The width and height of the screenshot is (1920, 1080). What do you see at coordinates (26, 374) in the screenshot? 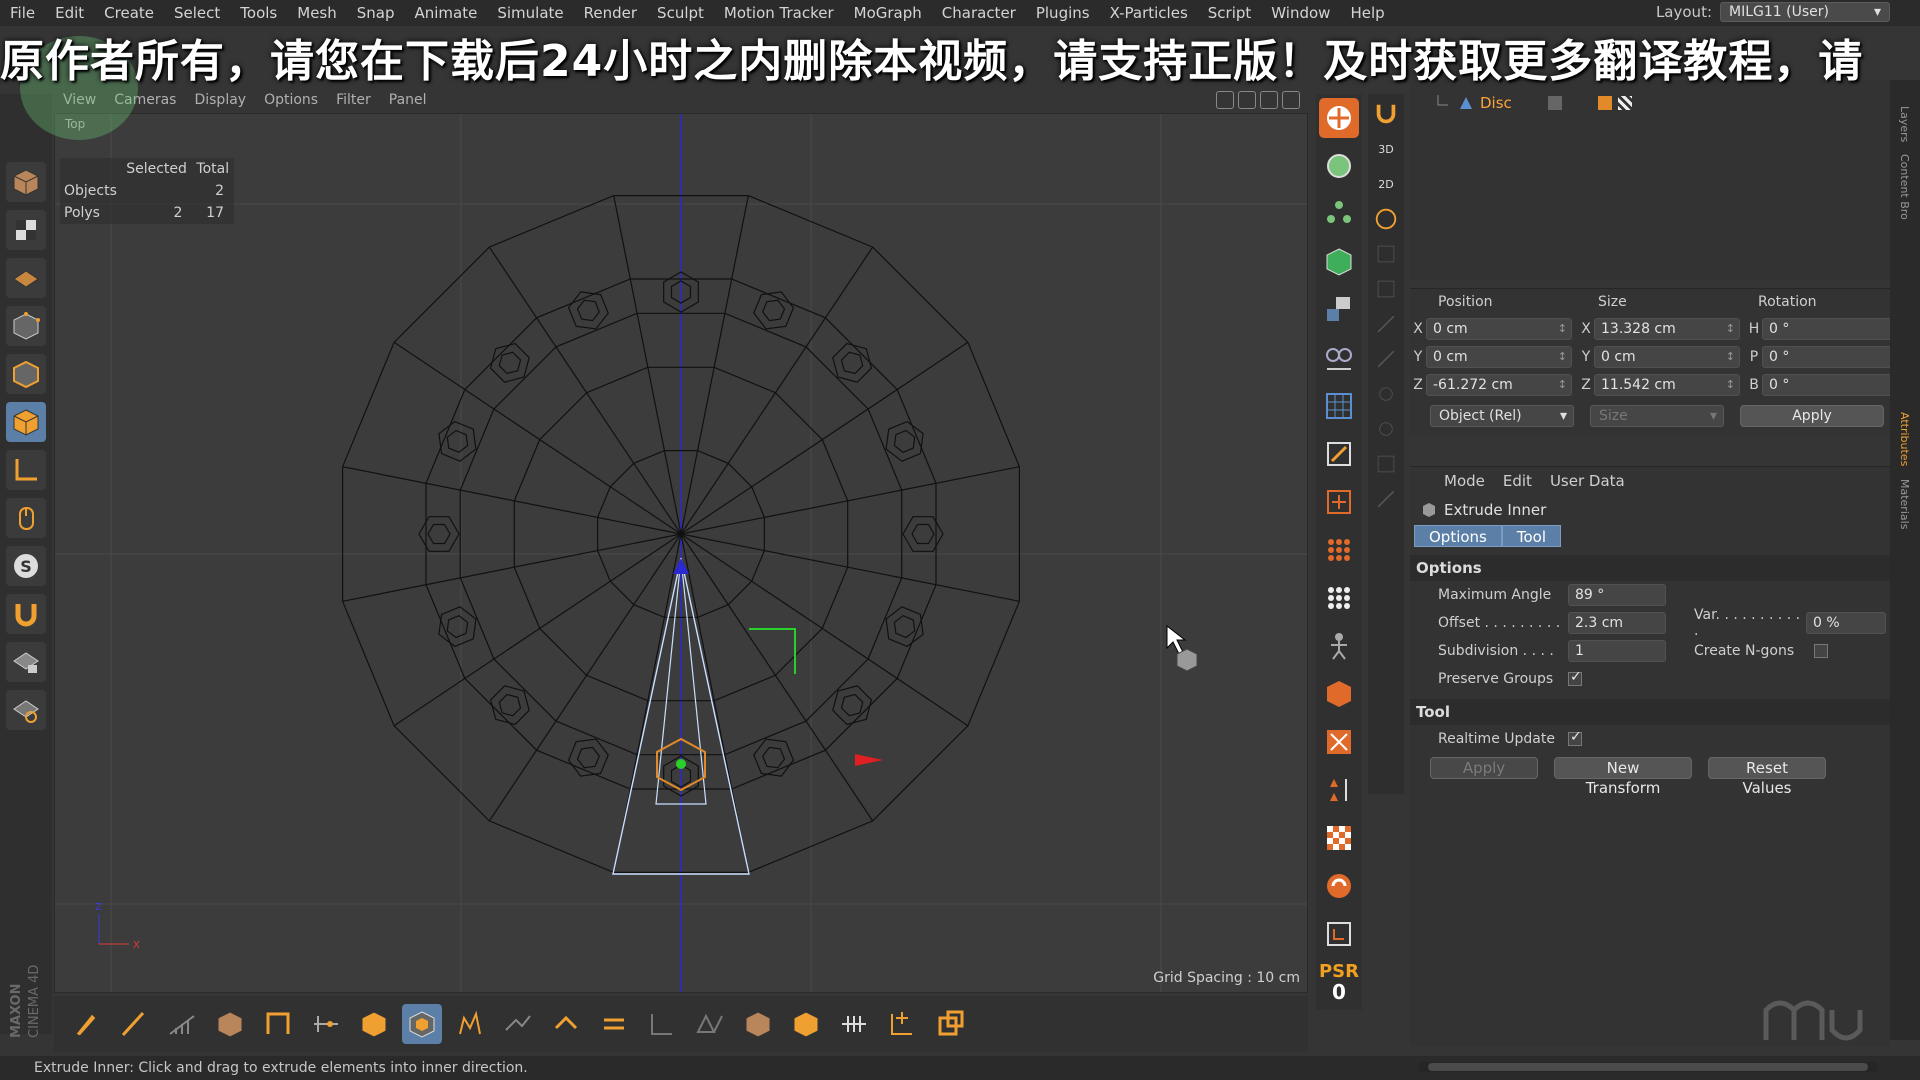
I see `edges-mode-button` at bounding box center [26, 374].